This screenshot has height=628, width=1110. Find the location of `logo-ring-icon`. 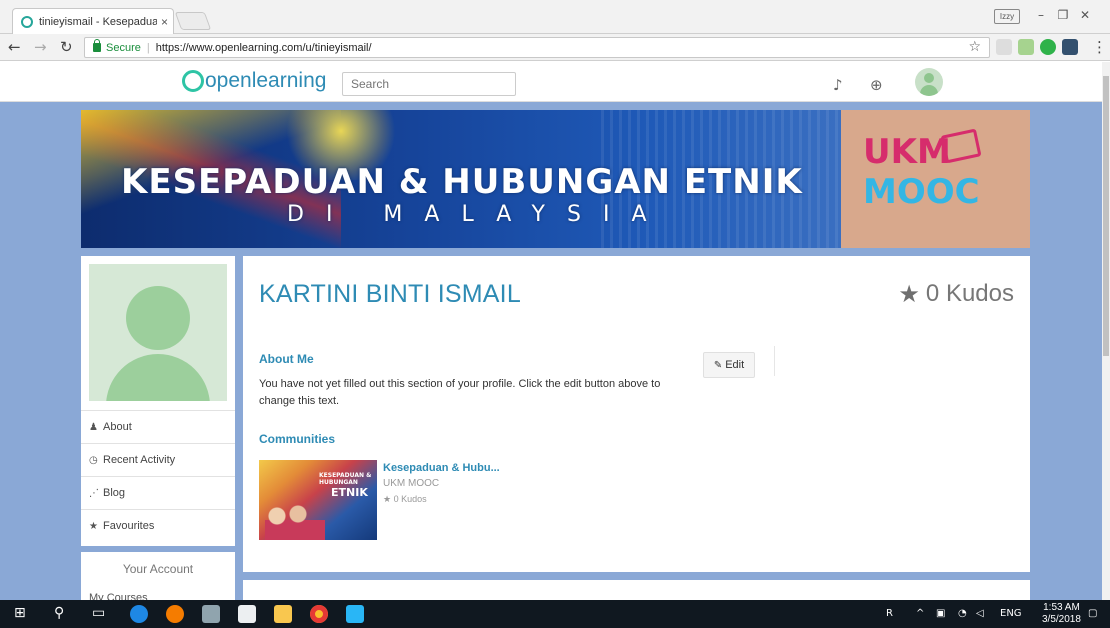

logo-ring-icon is located at coordinates (193, 81).